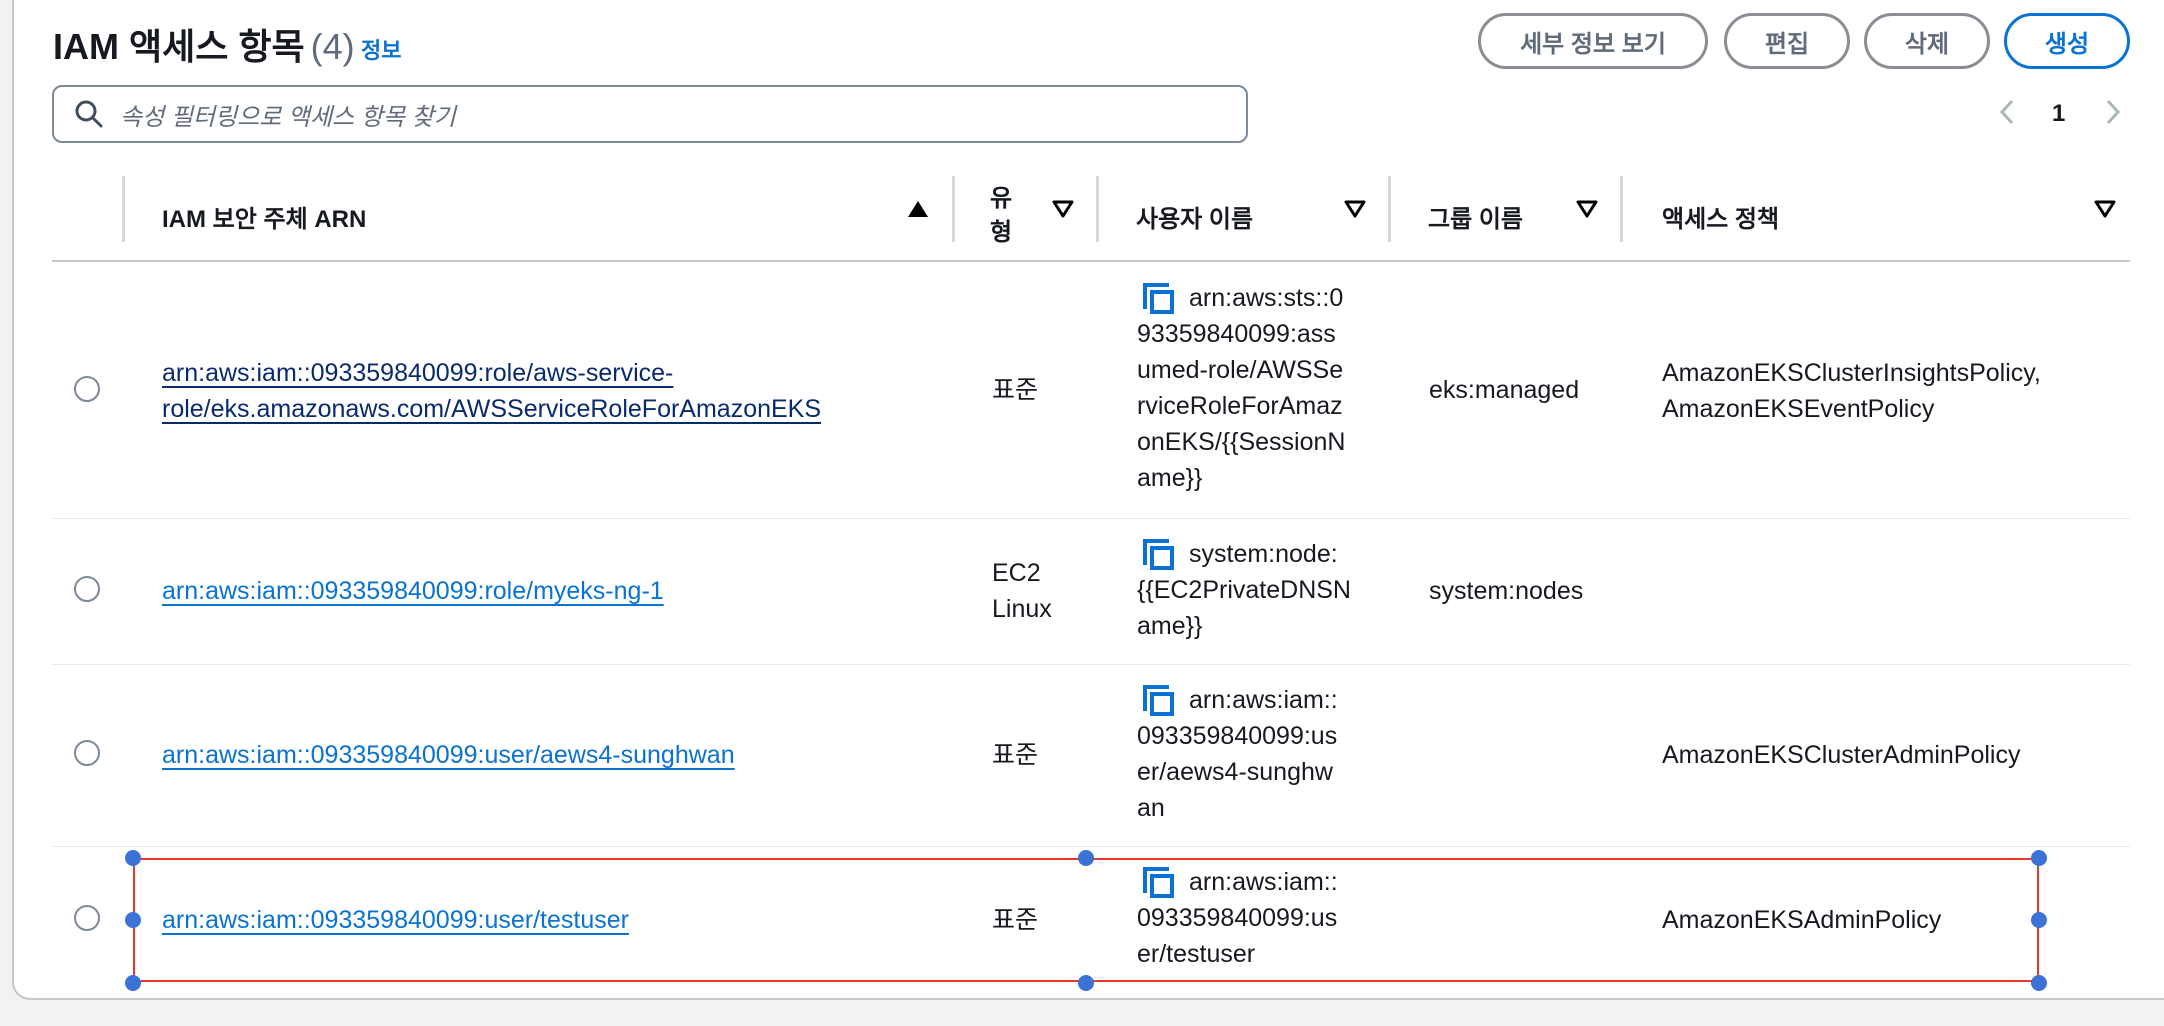 The image size is (2164, 1026). I want to click on username-cell: system:node: {{EC2PrivateDNSN ame}}, so click(1244, 590).